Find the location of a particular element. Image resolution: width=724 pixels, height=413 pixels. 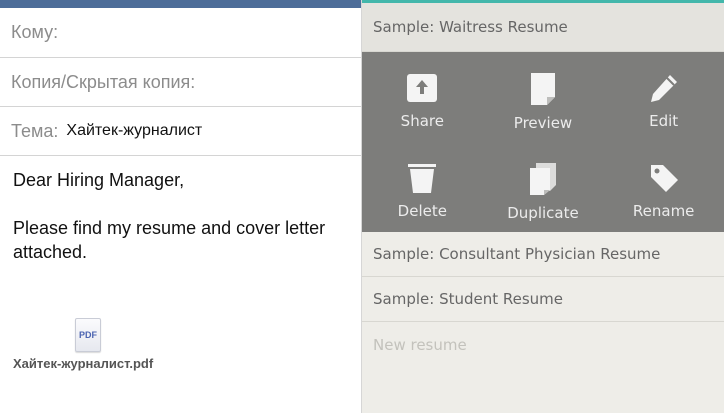

to-label: Кому: is located at coordinates (35, 32).